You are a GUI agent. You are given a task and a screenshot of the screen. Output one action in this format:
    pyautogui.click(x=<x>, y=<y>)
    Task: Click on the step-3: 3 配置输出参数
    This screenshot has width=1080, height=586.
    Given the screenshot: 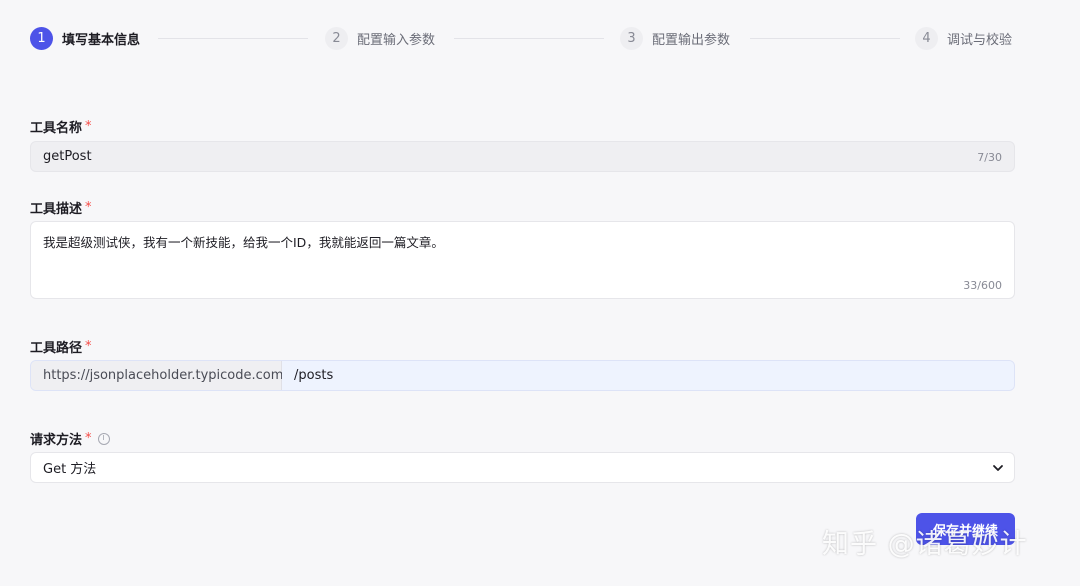 What is the action you would take?
    pyautogui.click(x=675, y=38)
    